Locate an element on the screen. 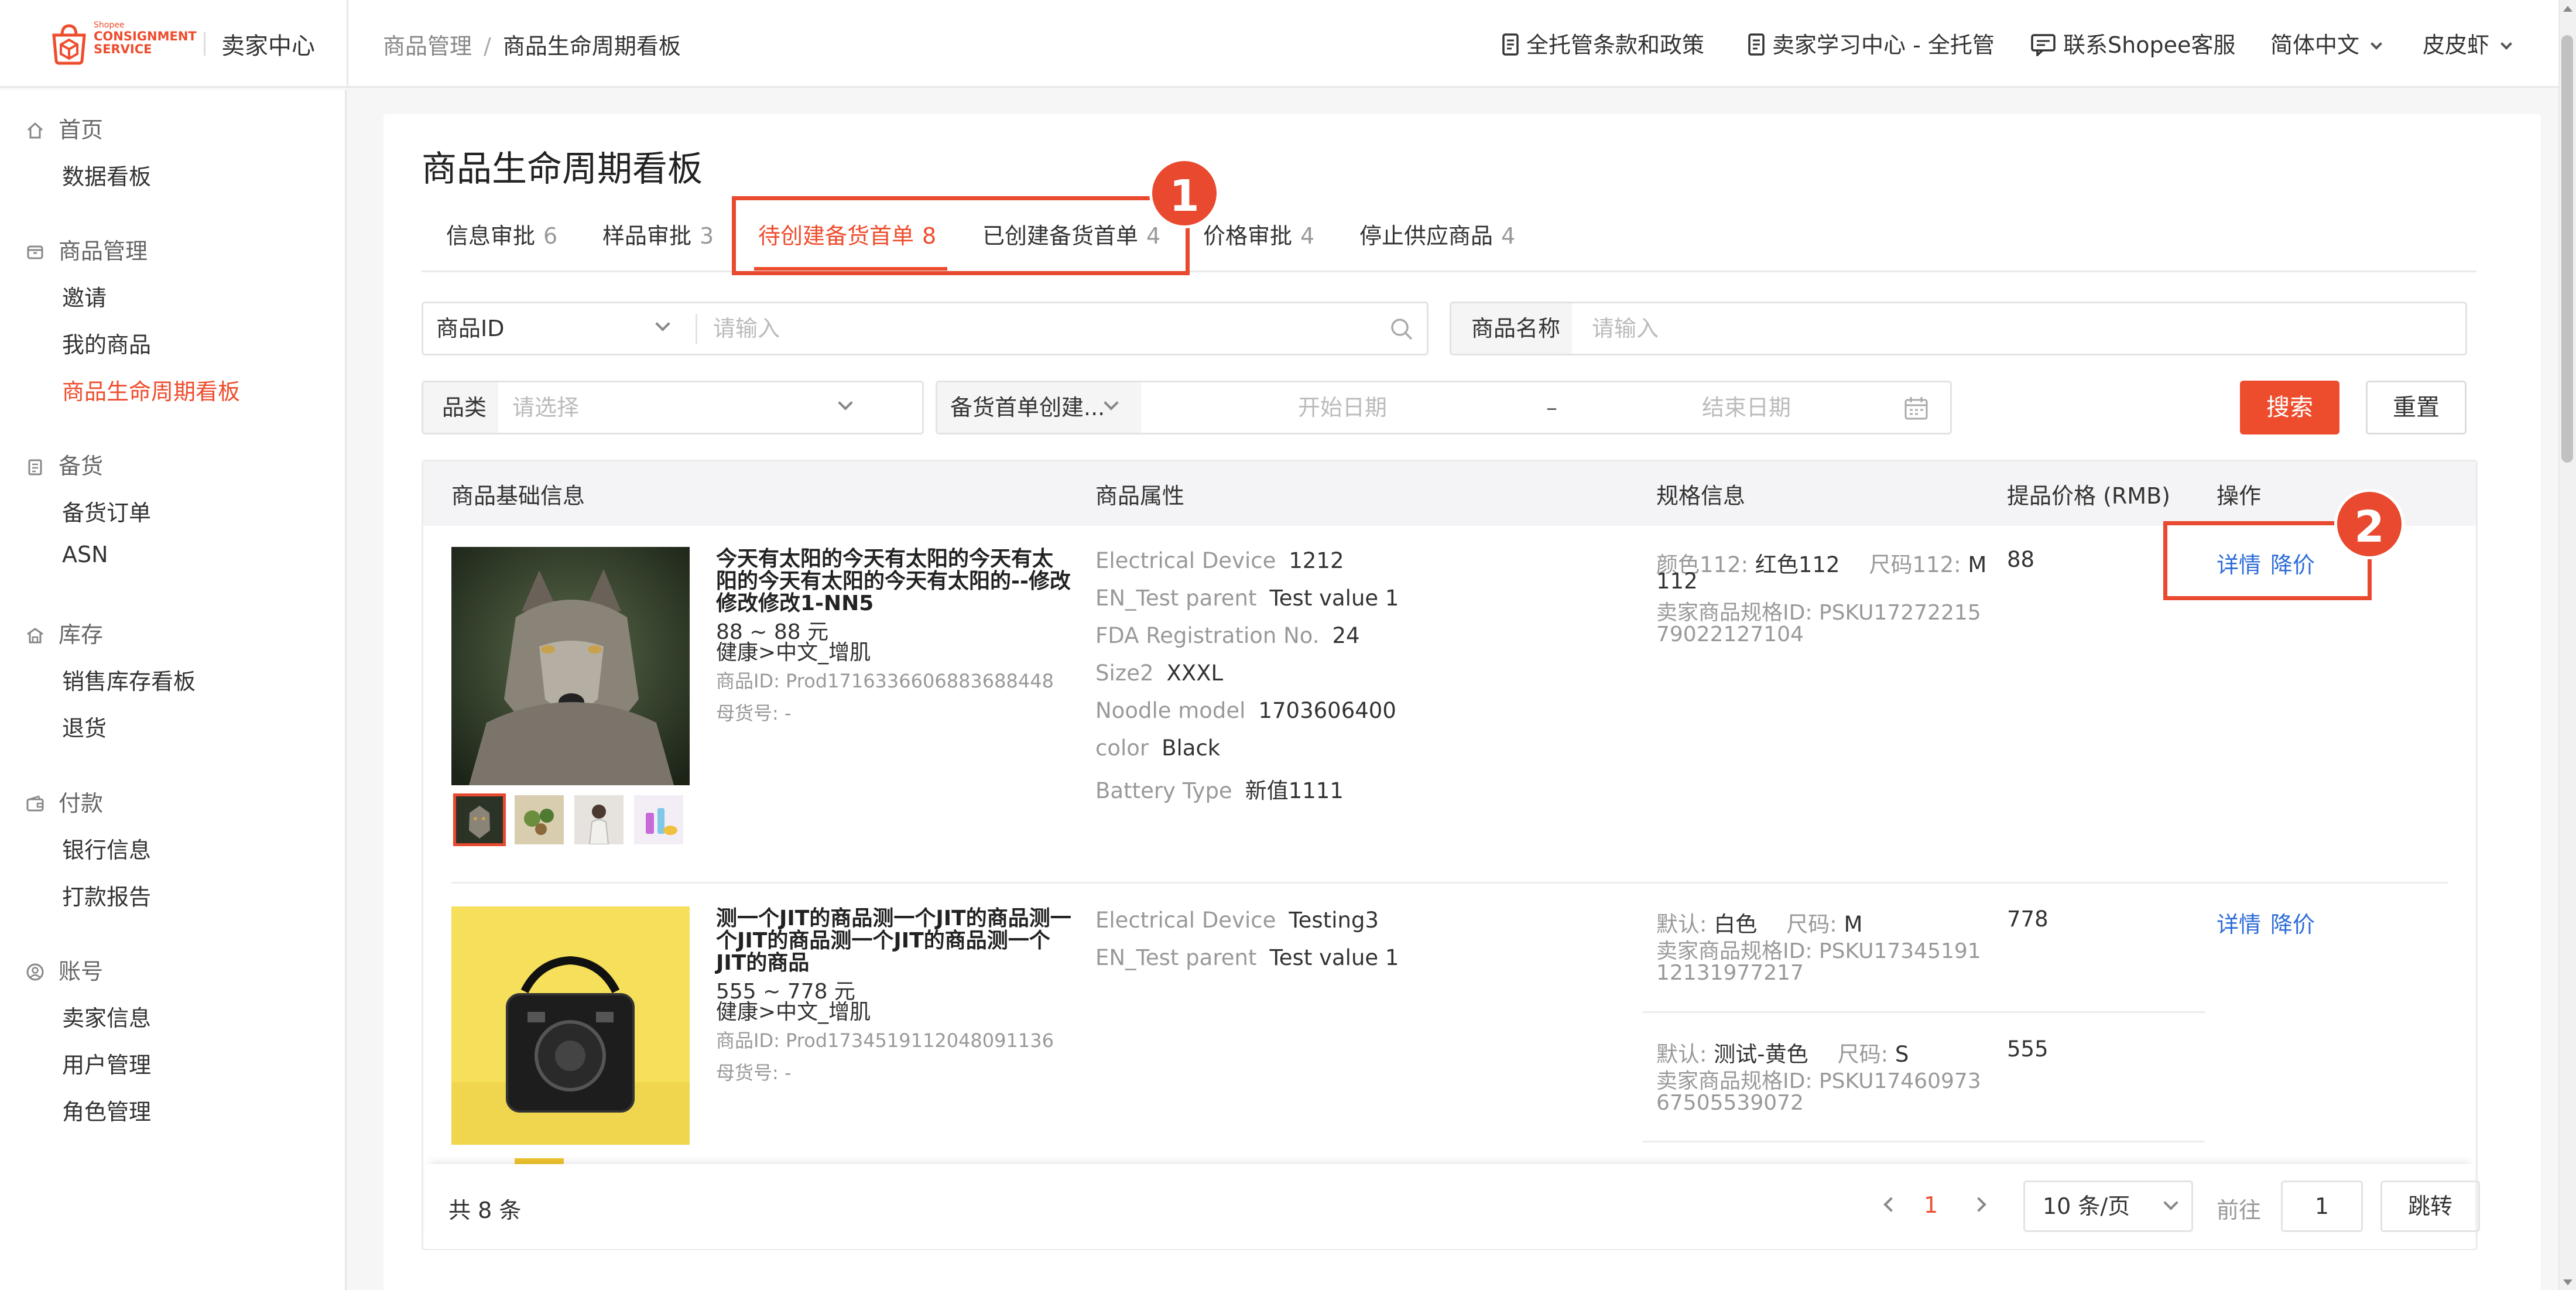 The width and height of the screenshot is (2576, 1290). sidebar-item-role-management: 角色管理 is located at coordinates (106, 1110).